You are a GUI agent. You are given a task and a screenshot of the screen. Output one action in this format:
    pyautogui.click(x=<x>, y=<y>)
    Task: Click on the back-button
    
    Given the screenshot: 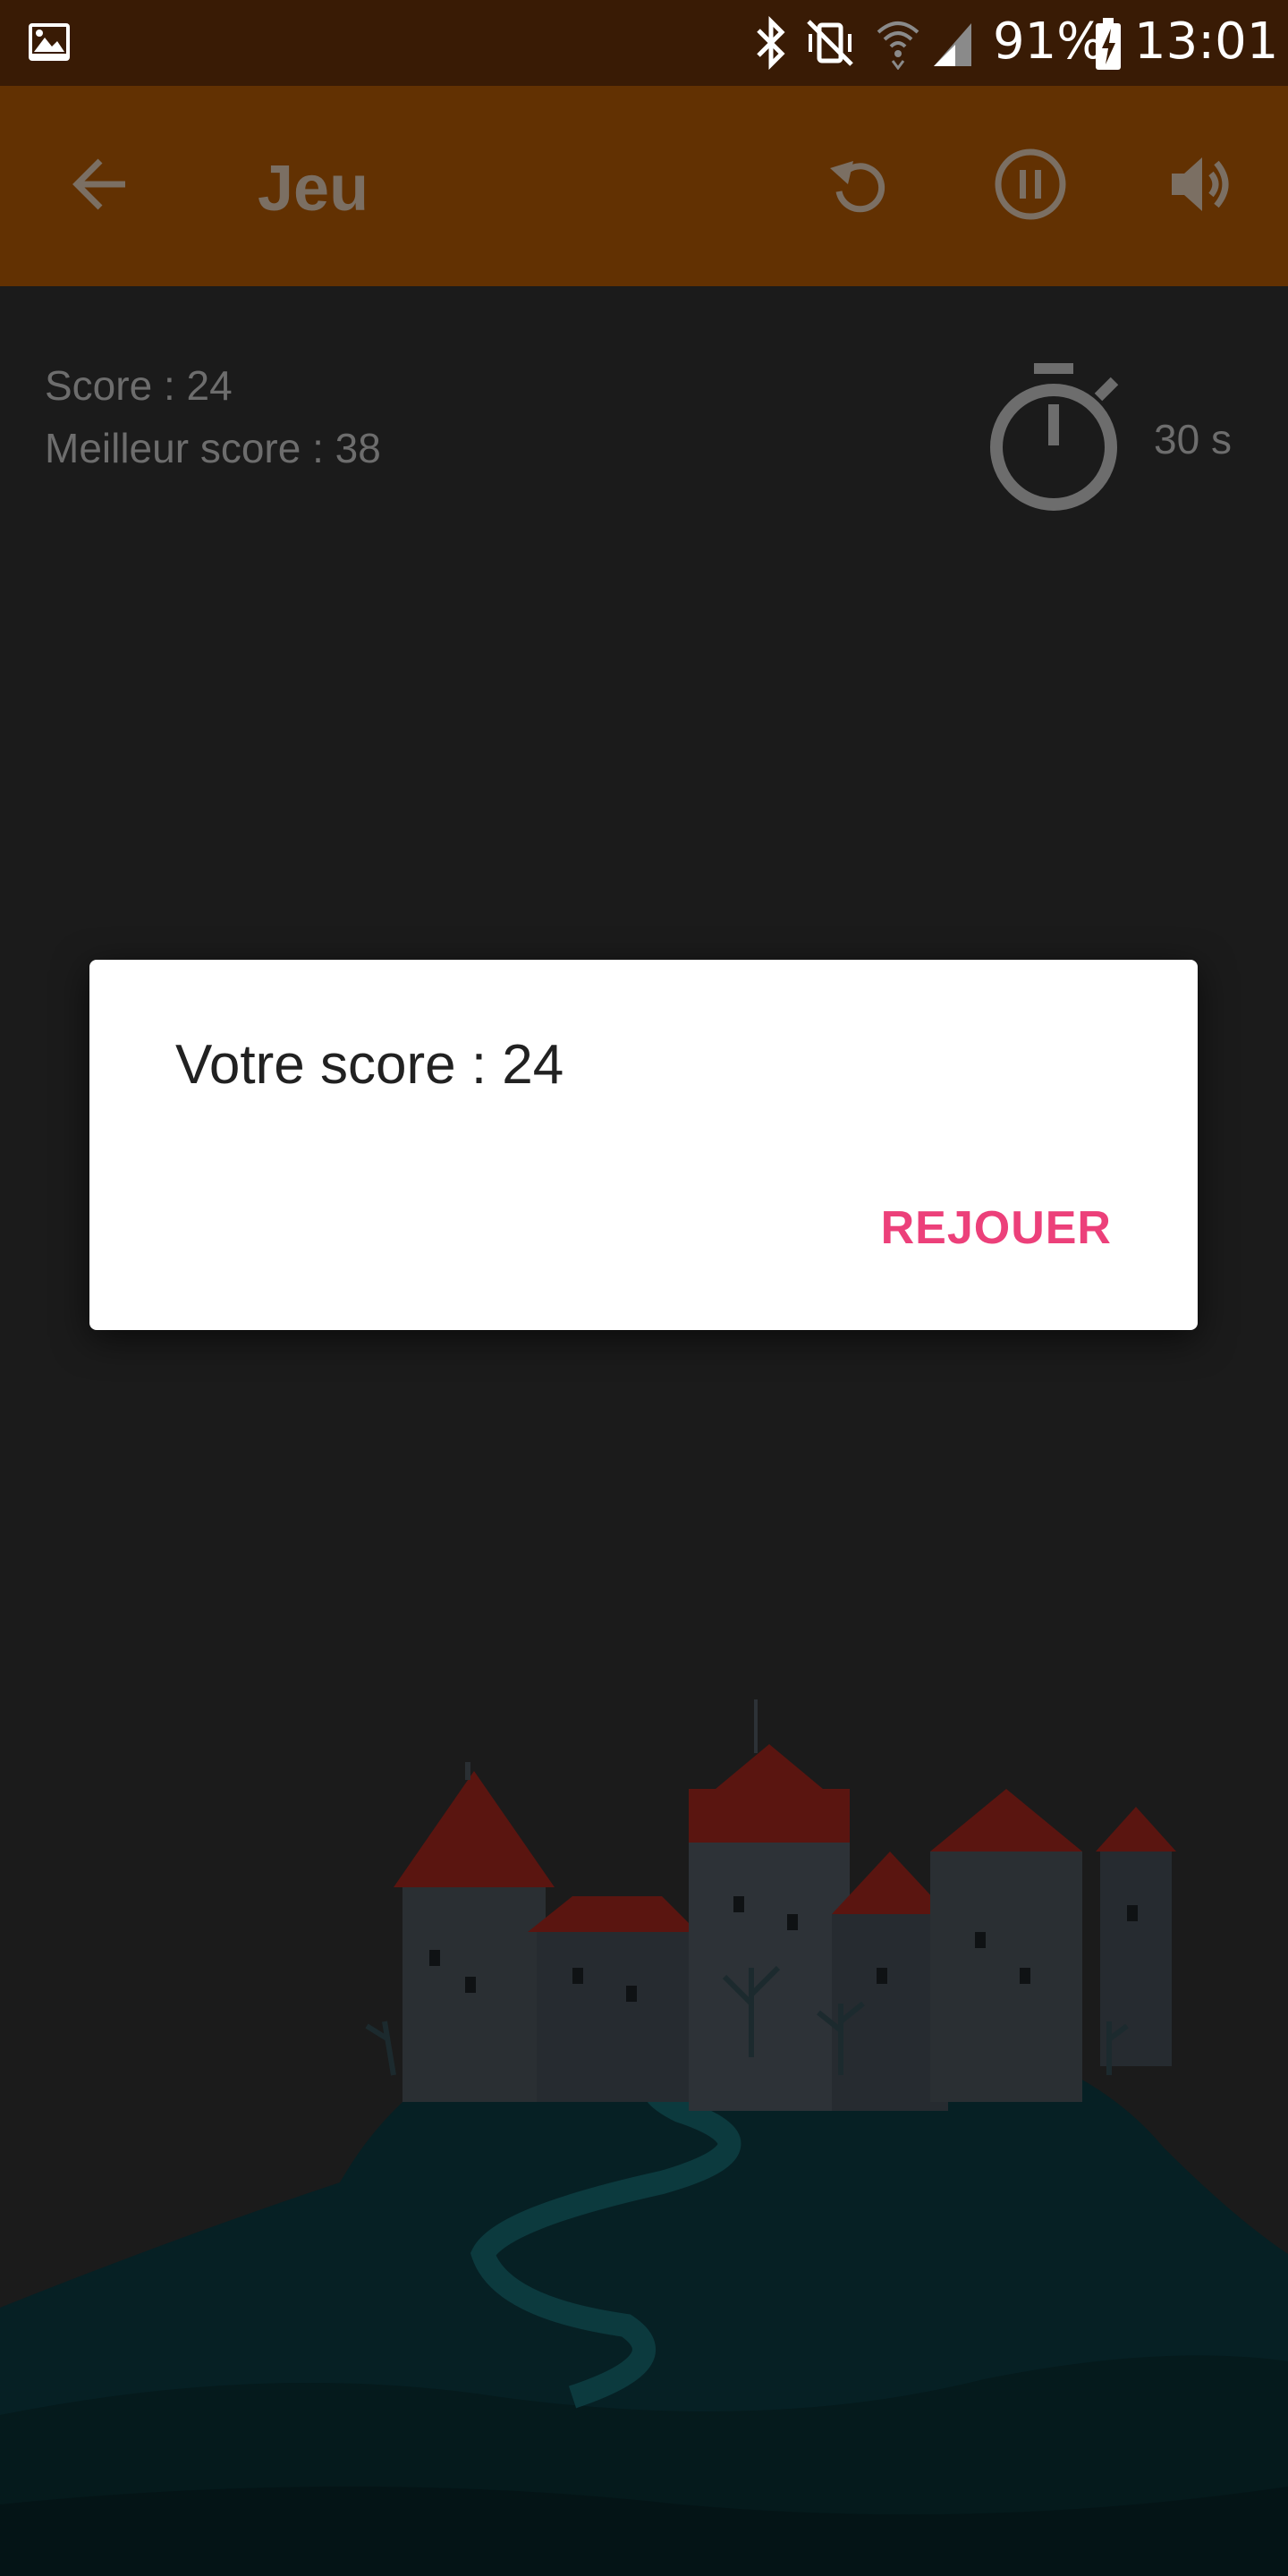 What is the action you would take?
    pyautogui.click(x=100, y=186)
    